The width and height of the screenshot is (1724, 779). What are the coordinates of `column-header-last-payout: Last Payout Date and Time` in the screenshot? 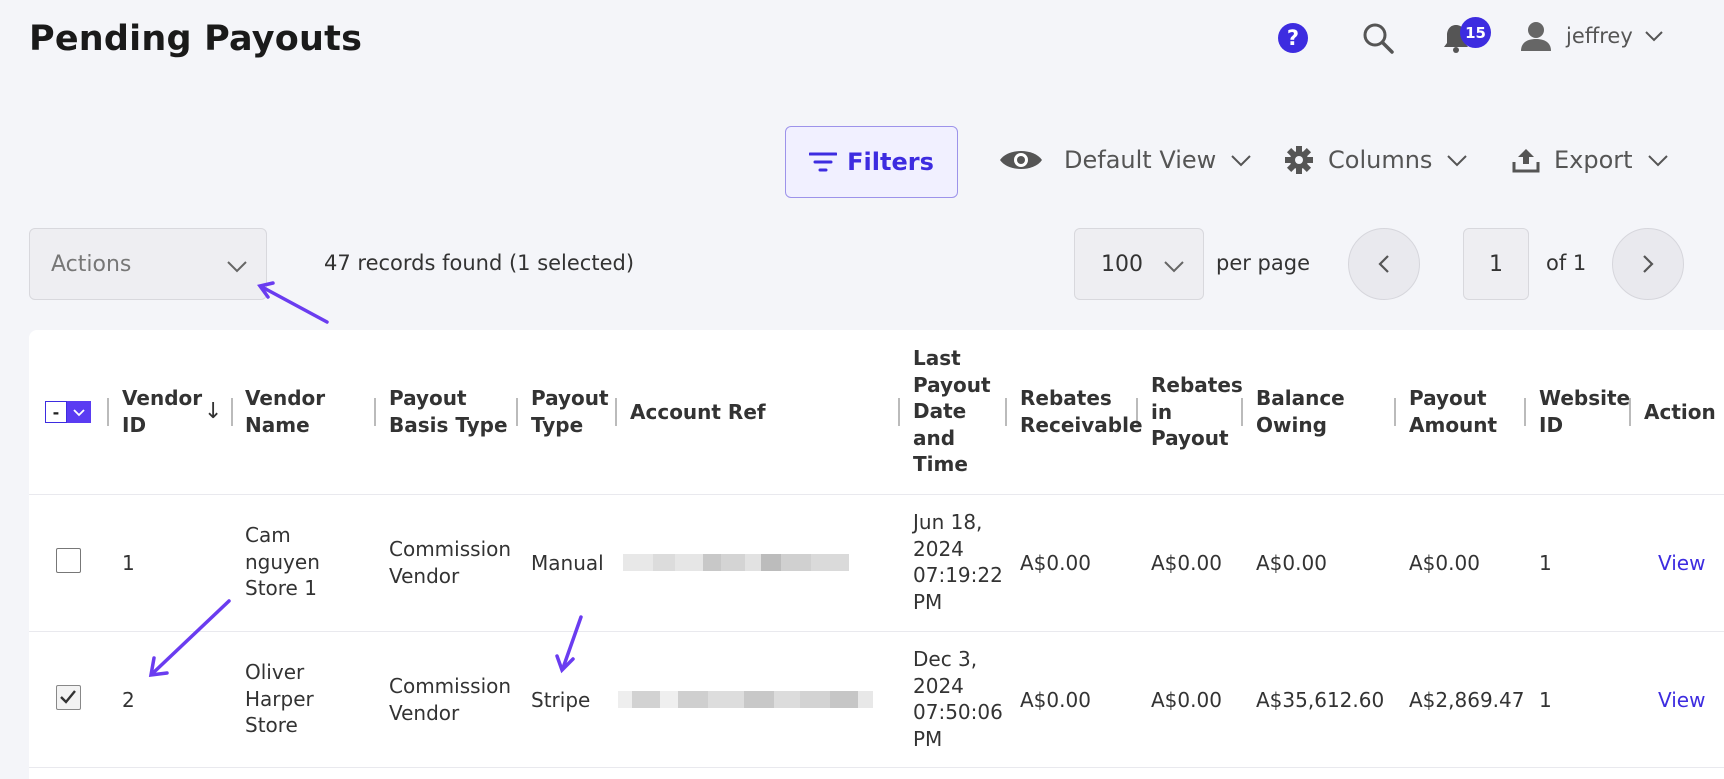 It's located at (952, 411).